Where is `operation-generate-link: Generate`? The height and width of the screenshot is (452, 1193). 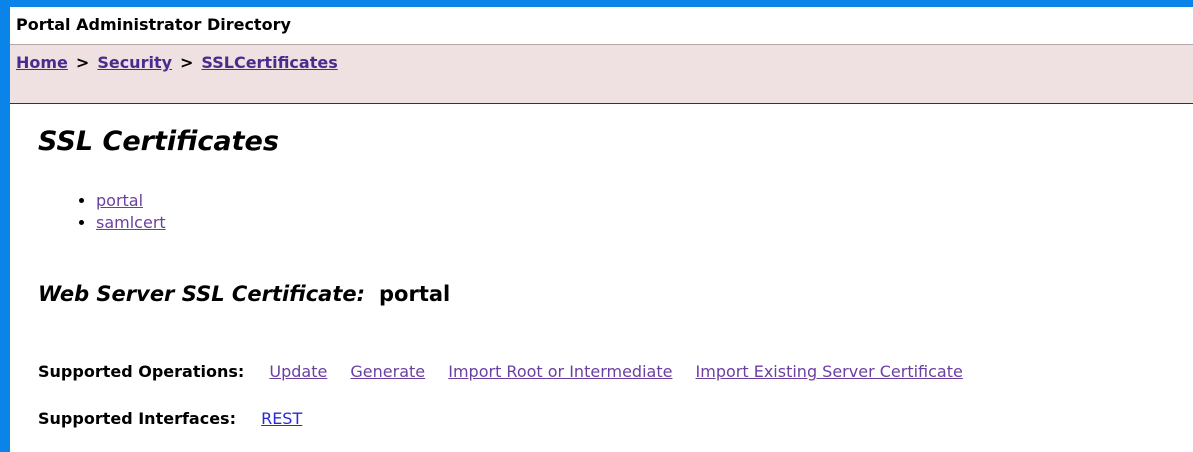
operation-generate-link: Generate is located at coordinates (387, 371).